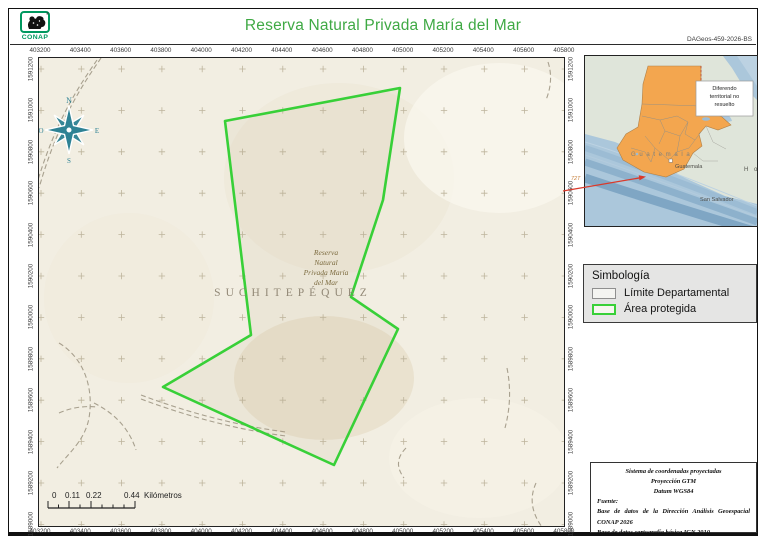  I want to click on document-code: DAGeos-459-2026-BS, so click(719, 39).